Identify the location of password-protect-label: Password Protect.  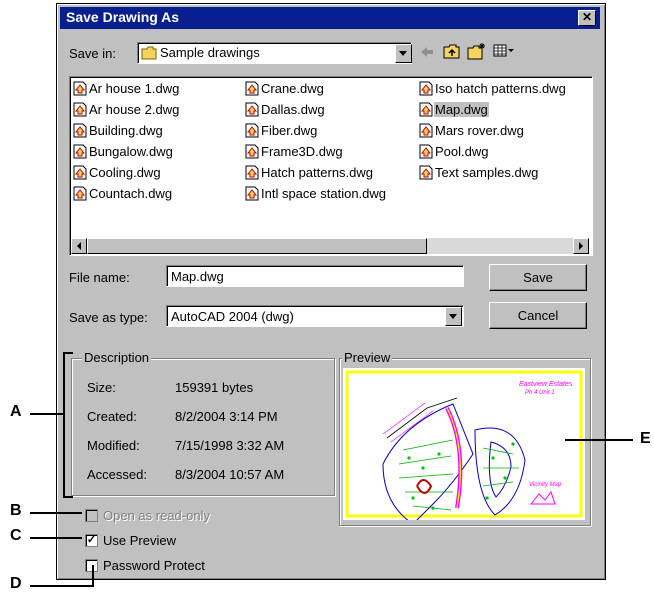
(154, 565).